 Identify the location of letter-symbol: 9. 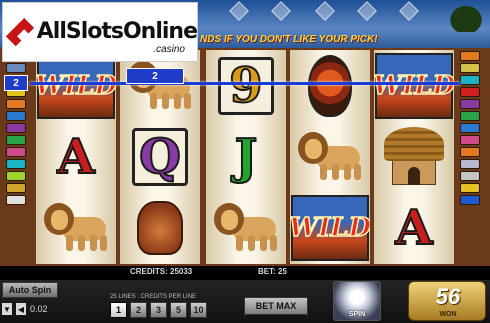
(245, 86).